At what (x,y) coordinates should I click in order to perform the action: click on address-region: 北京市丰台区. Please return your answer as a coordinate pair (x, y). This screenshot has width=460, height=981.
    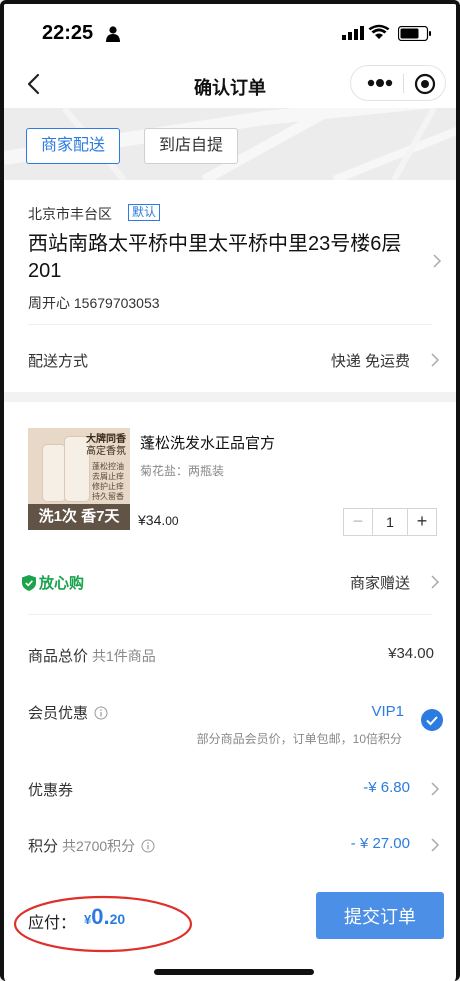
    Looking at the image, I should click on (70, 214).